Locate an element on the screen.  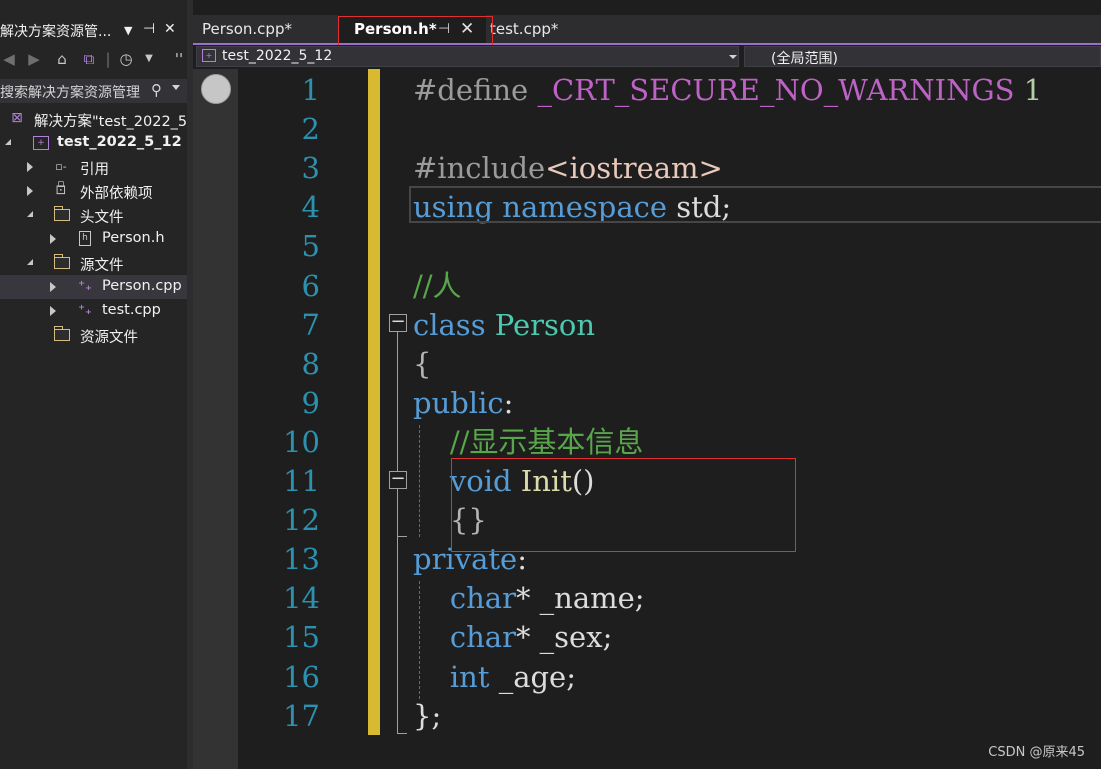
code-token: _CRT_SECURE_NO_WARNINGS is located at coordinates (776, 90).